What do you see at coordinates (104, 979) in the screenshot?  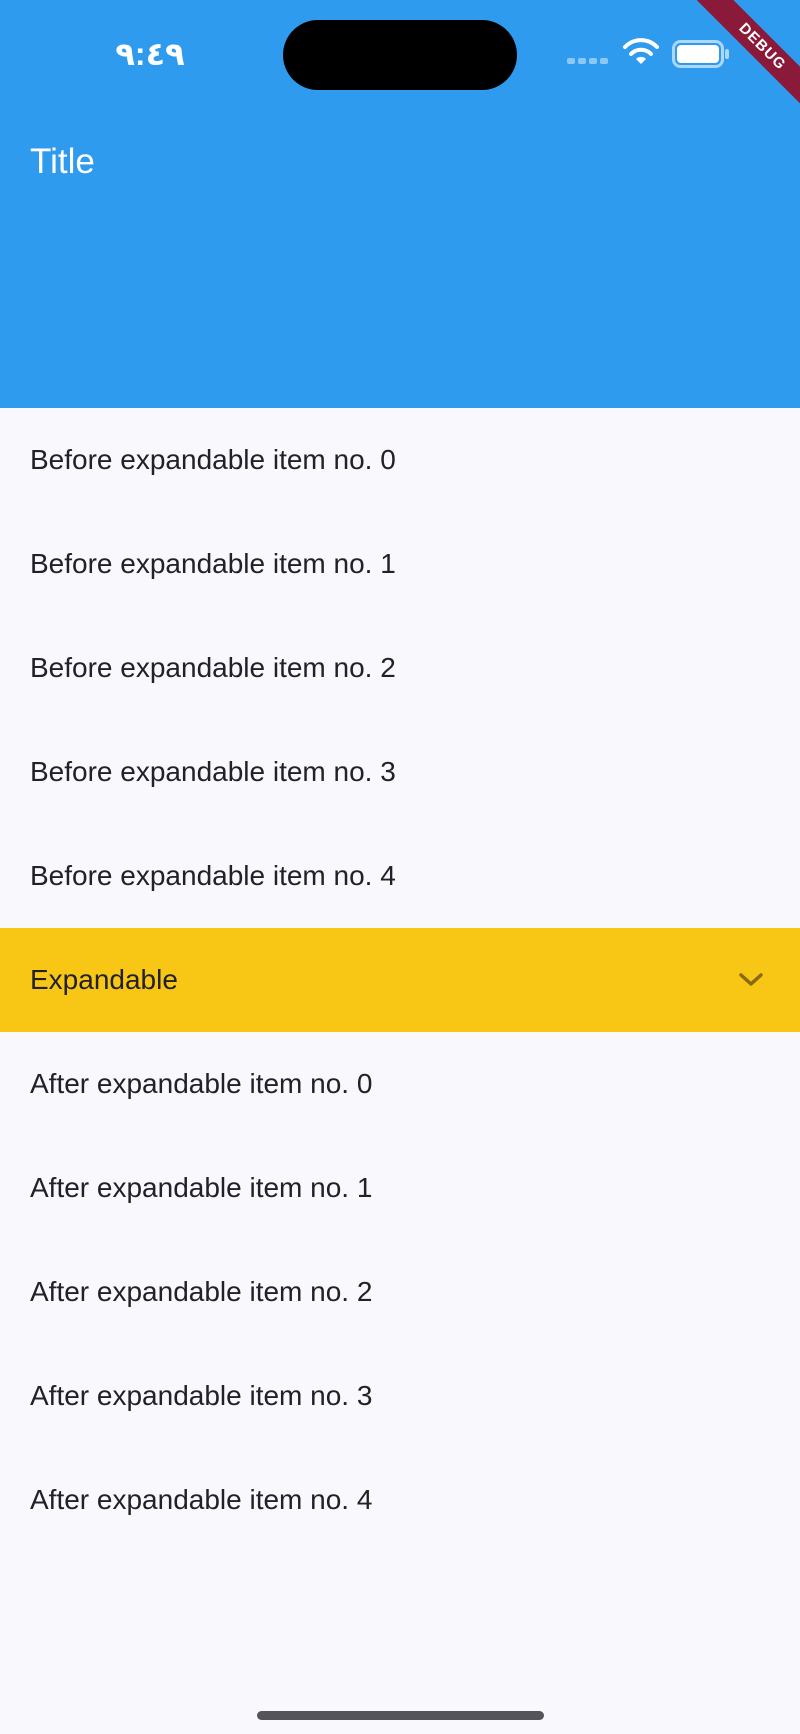 I see `expandable-label: Expandable` at bounding box center [104, 979].